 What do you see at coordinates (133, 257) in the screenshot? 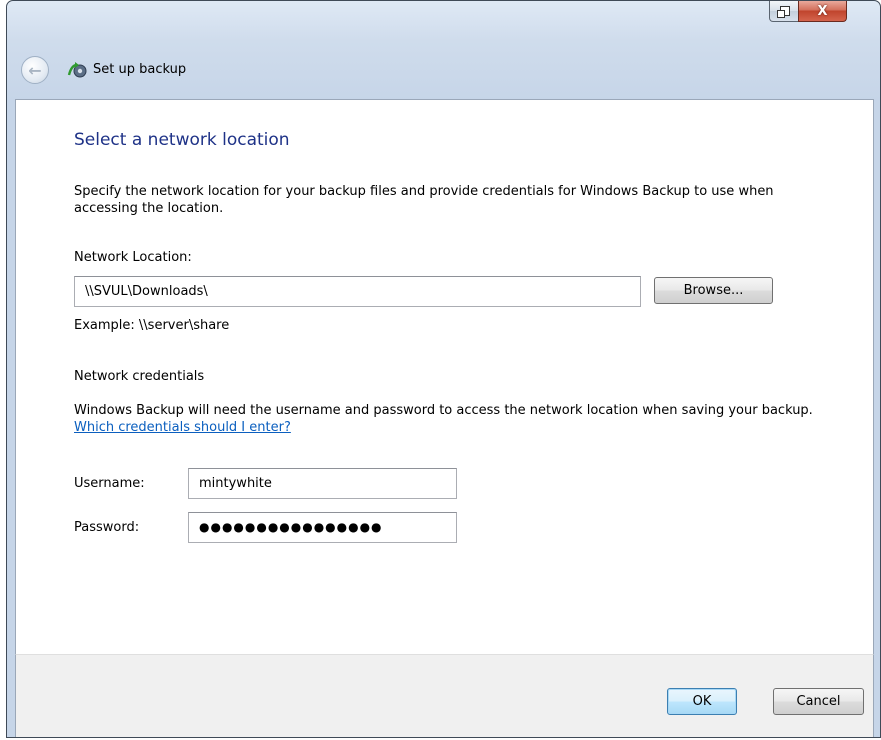
I see `network-location-label: Network Location:` at bounding box center [133, 257].